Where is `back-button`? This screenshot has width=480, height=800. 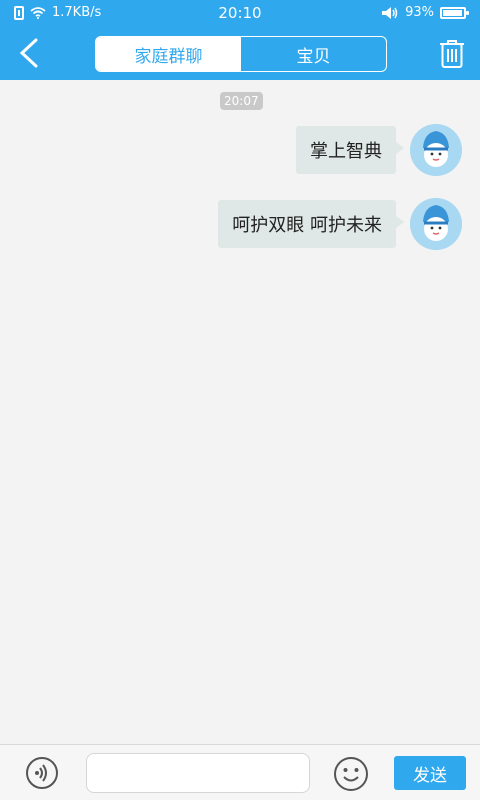 back-button is located at coordinates (30, 53).